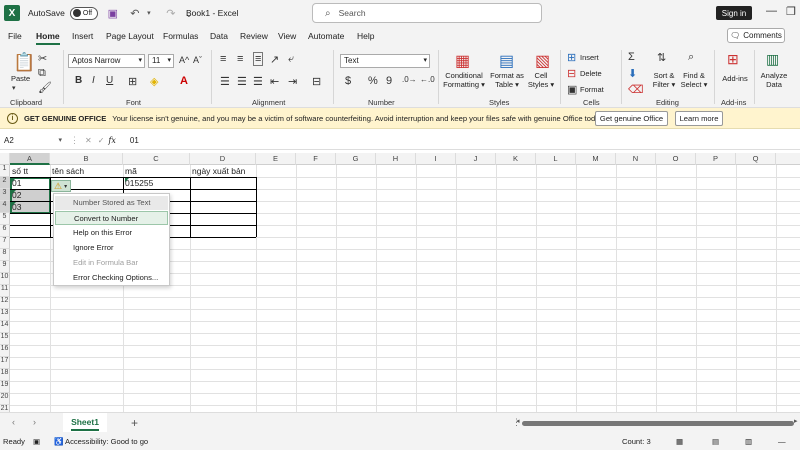  Describe the element at coordinates (772, 59) in the screenshot. I see `analyze-data-icon: ▥` at that location.